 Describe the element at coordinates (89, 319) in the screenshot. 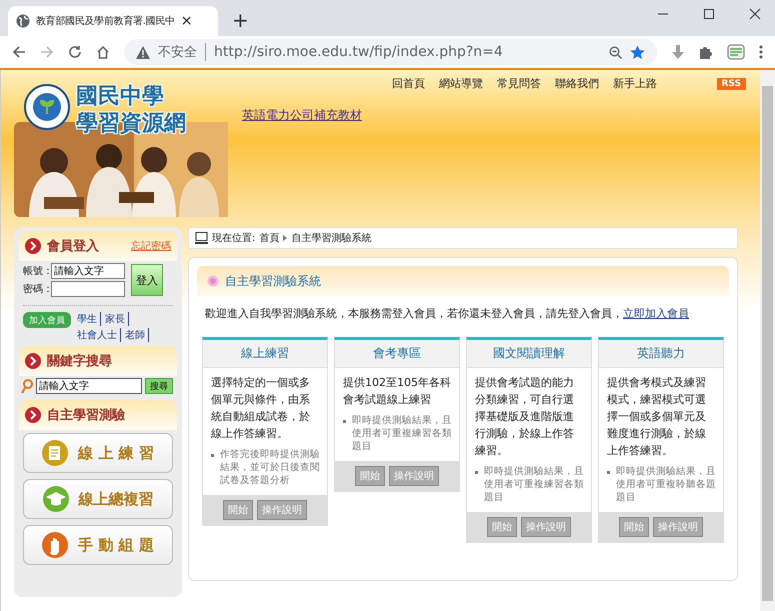

I see `member-type-link: 學生` at that location.